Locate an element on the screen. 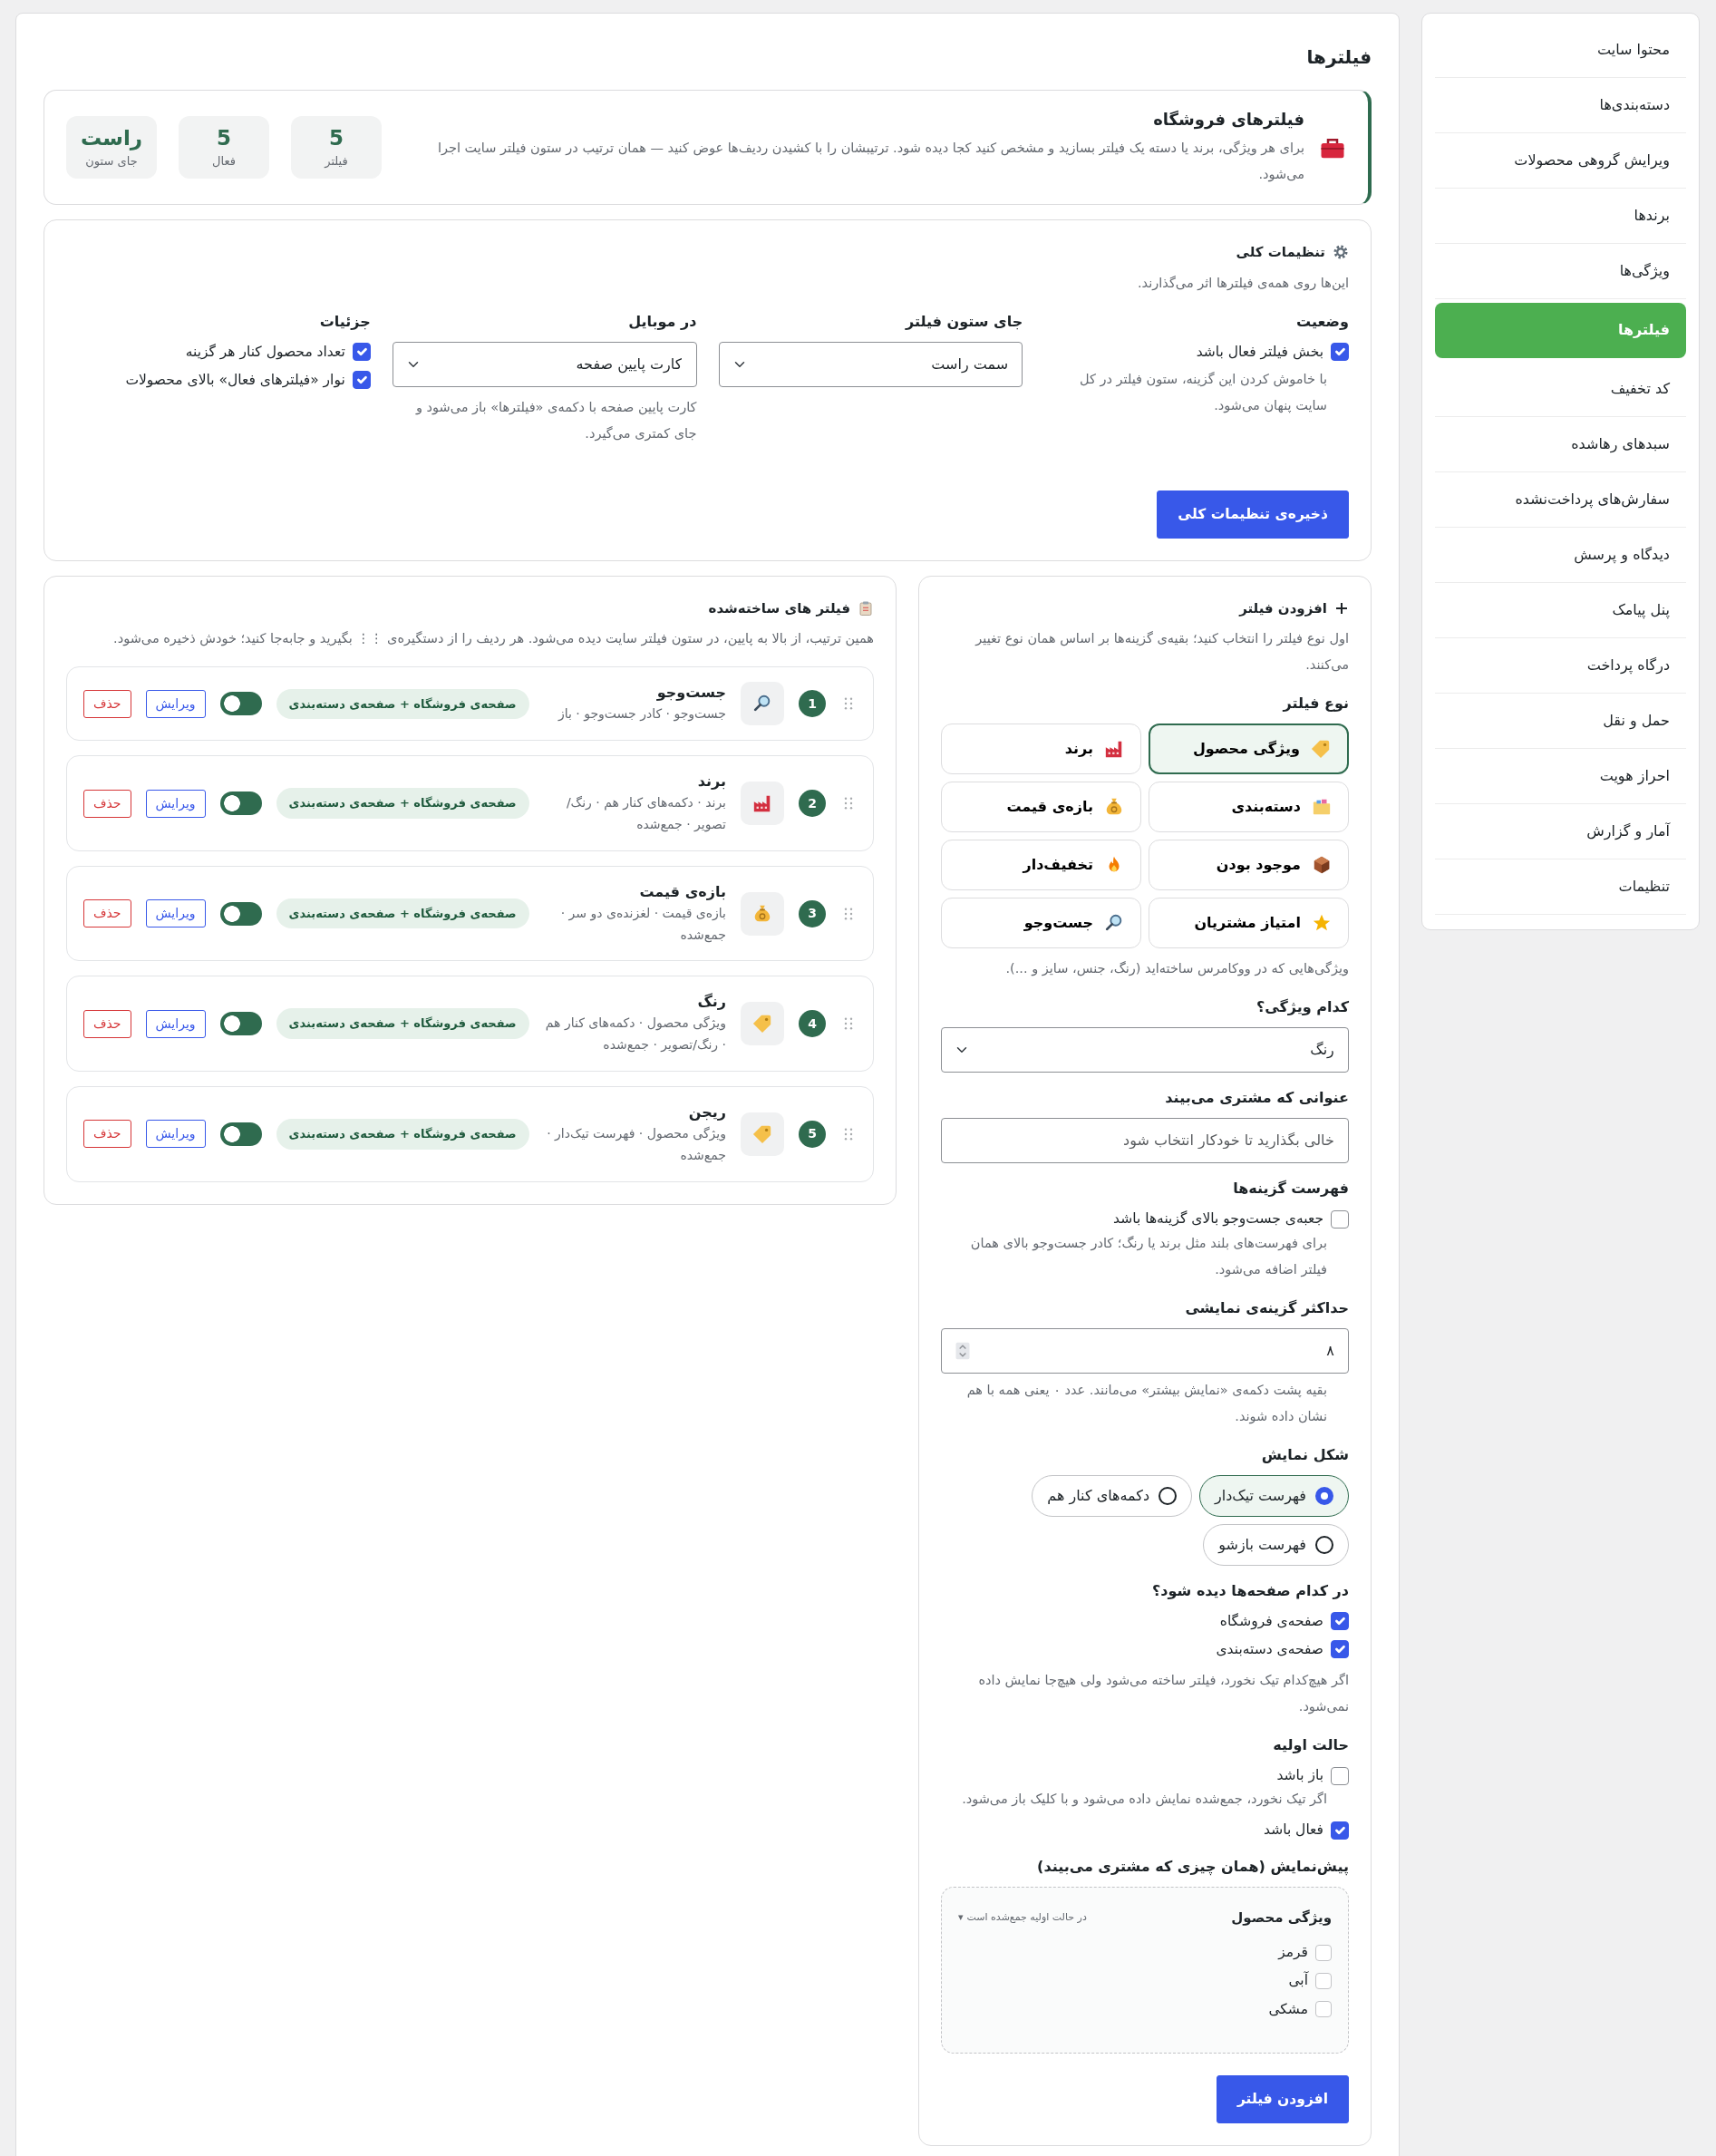 The height and width of the screenshot is (2156, 1716). sidebar-item: برندها is located at coordinates (1560, 216).